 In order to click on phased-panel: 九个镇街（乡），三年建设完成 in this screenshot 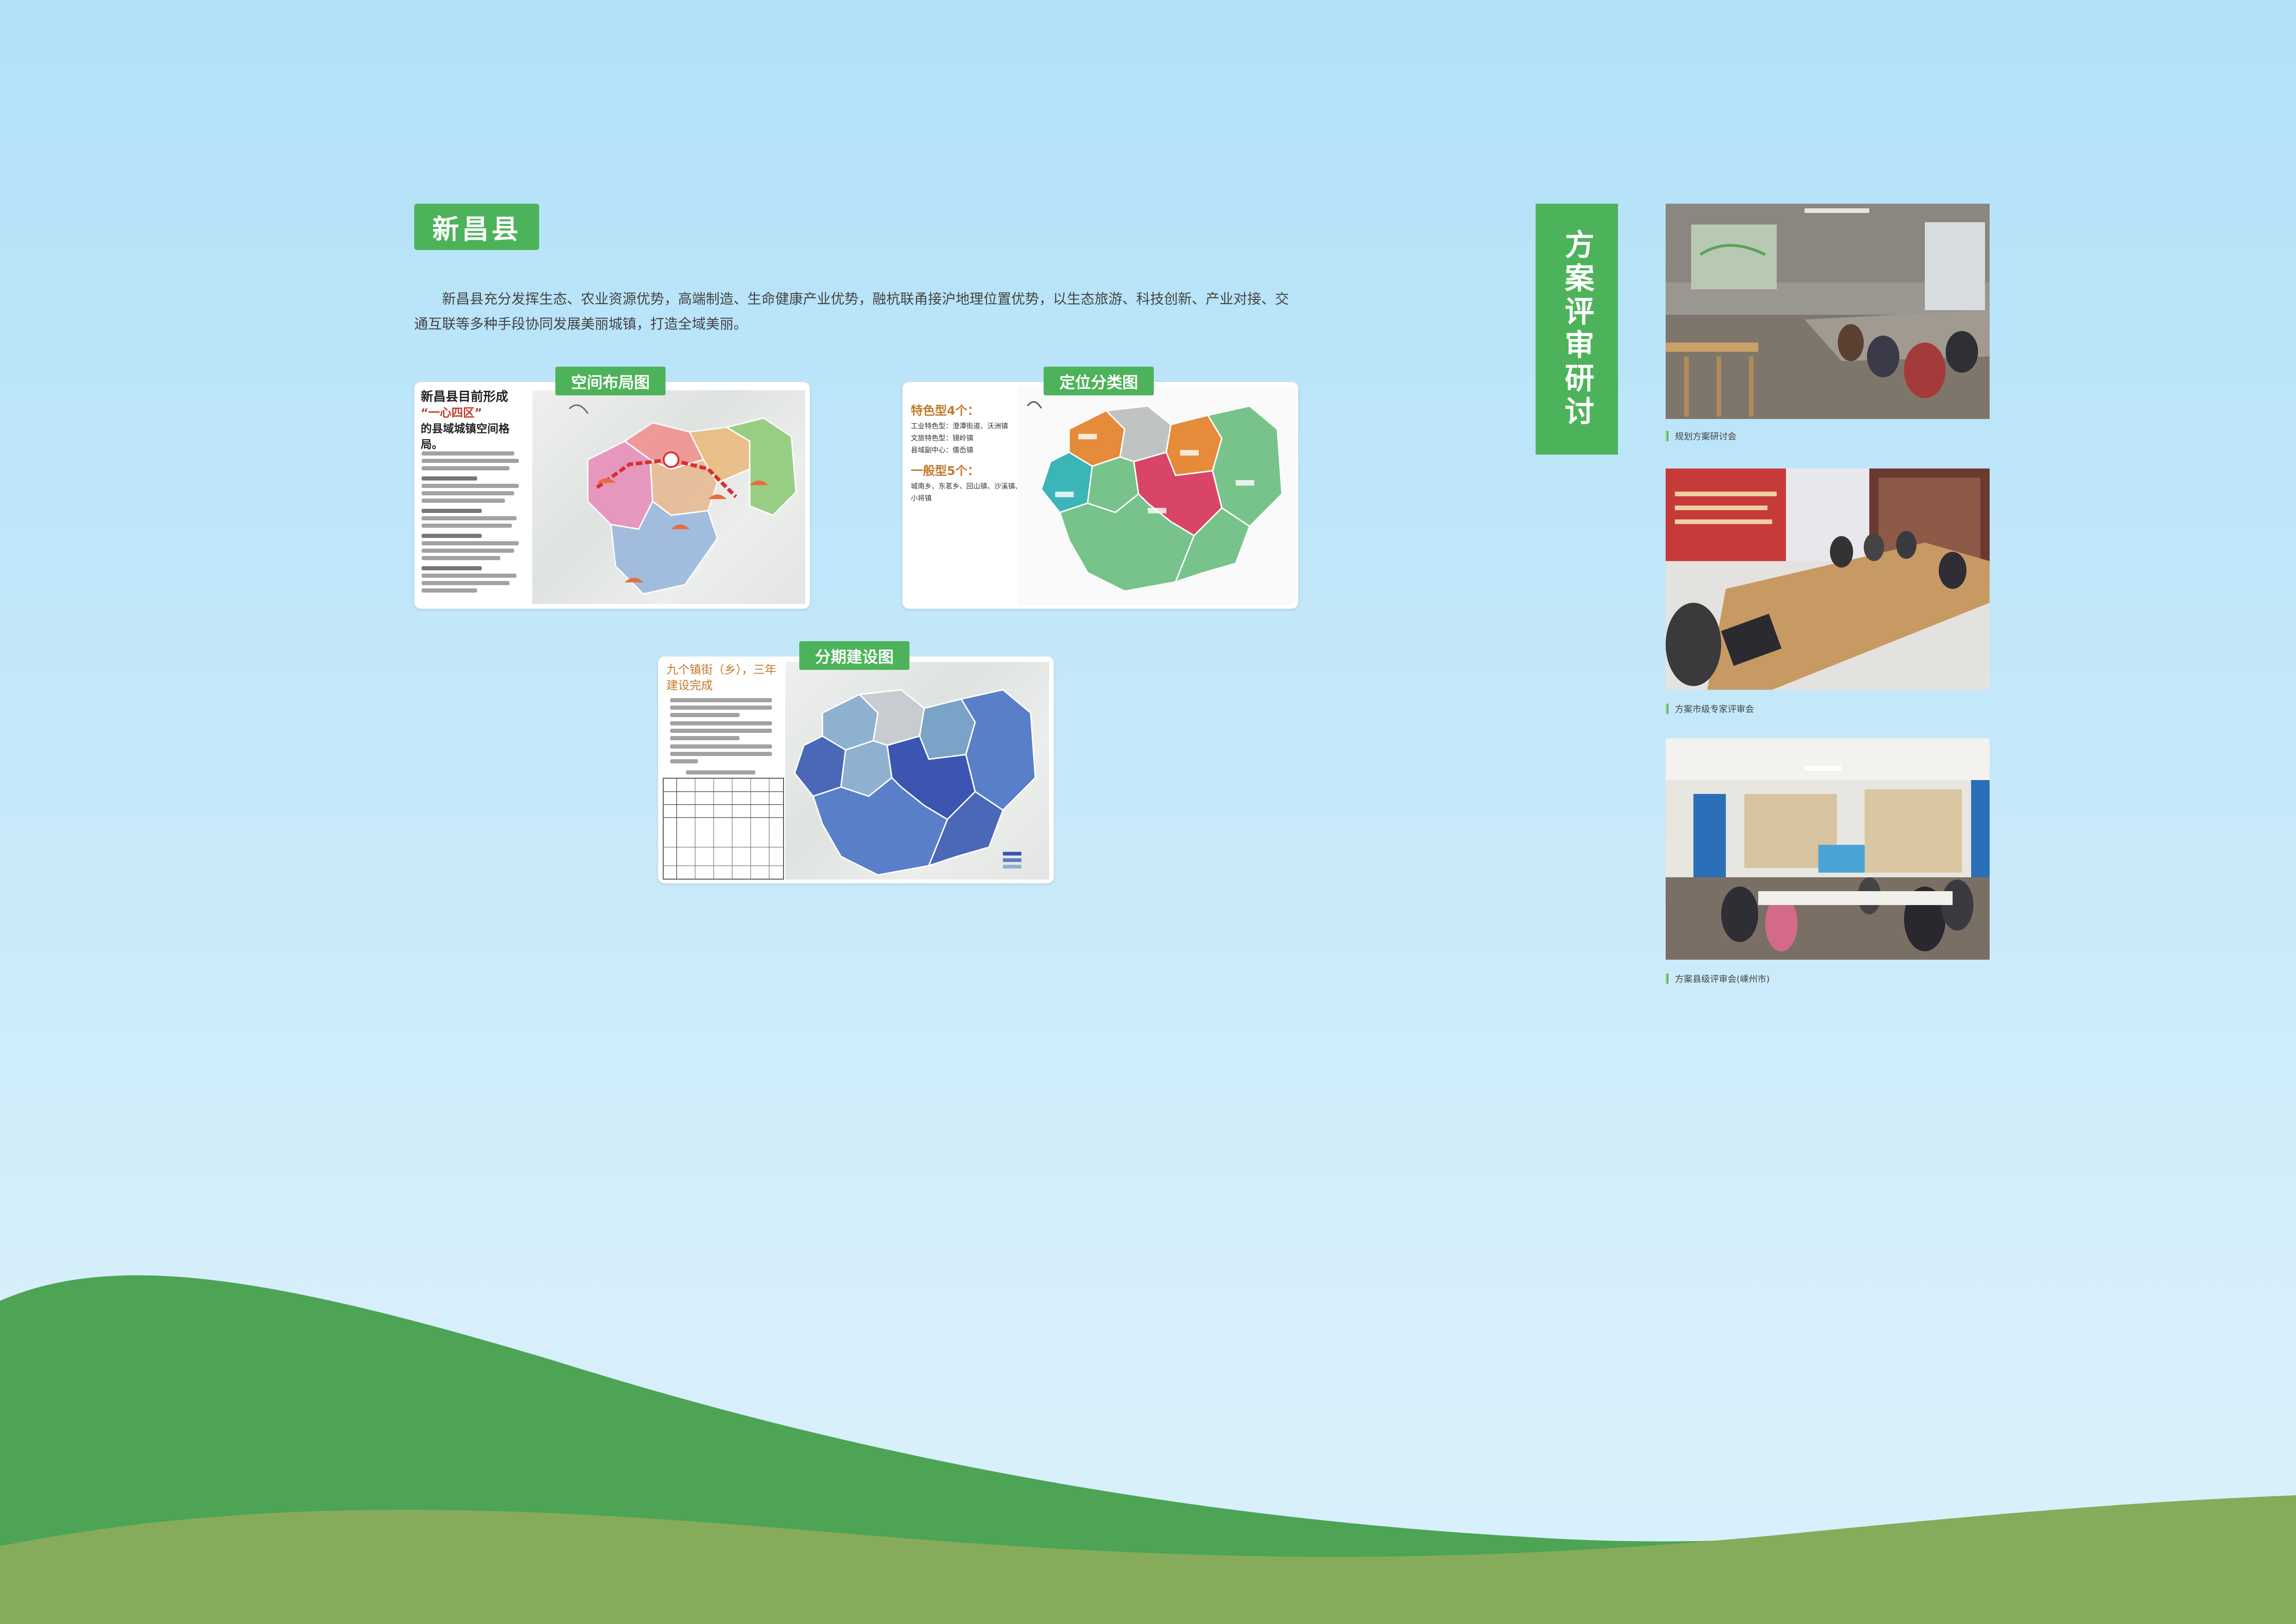, I will do `click(856, 769)`.